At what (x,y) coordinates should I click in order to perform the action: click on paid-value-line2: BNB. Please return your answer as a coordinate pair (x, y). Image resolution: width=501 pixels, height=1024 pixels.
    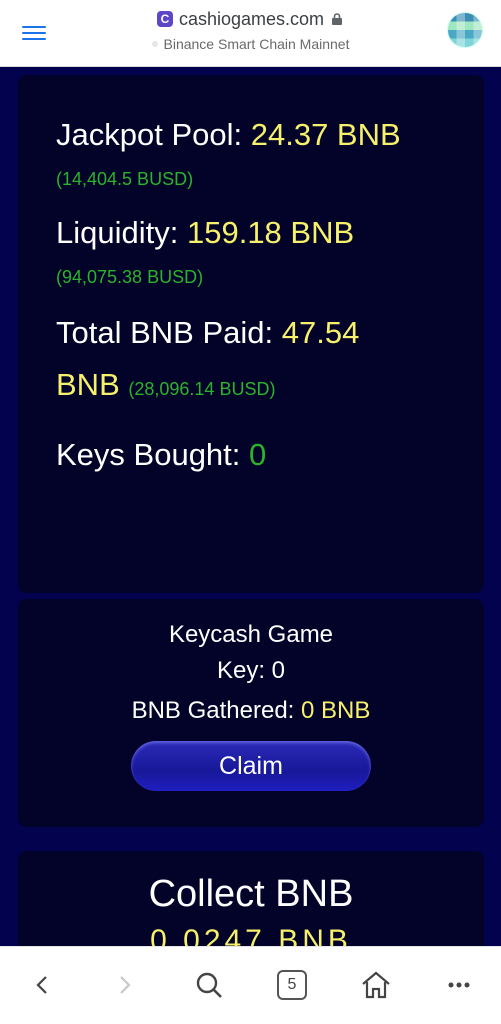
    Looking at the image, I should click on (88, 384).